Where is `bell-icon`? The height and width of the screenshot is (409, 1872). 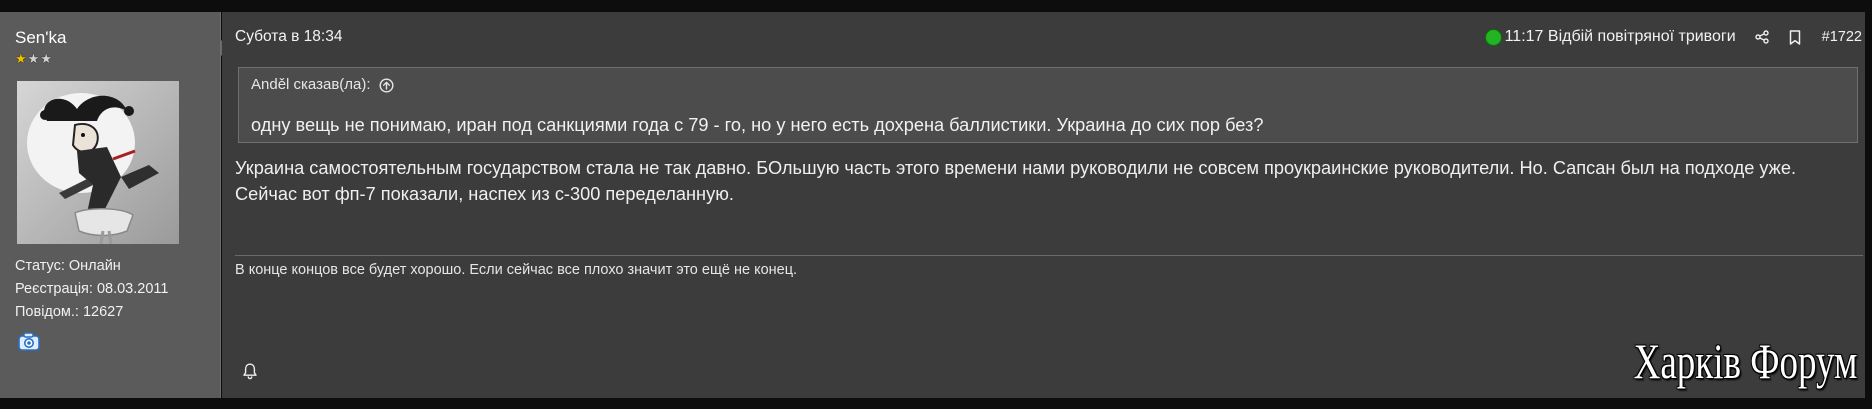 bell-icon is located at coordinates (250, 371).